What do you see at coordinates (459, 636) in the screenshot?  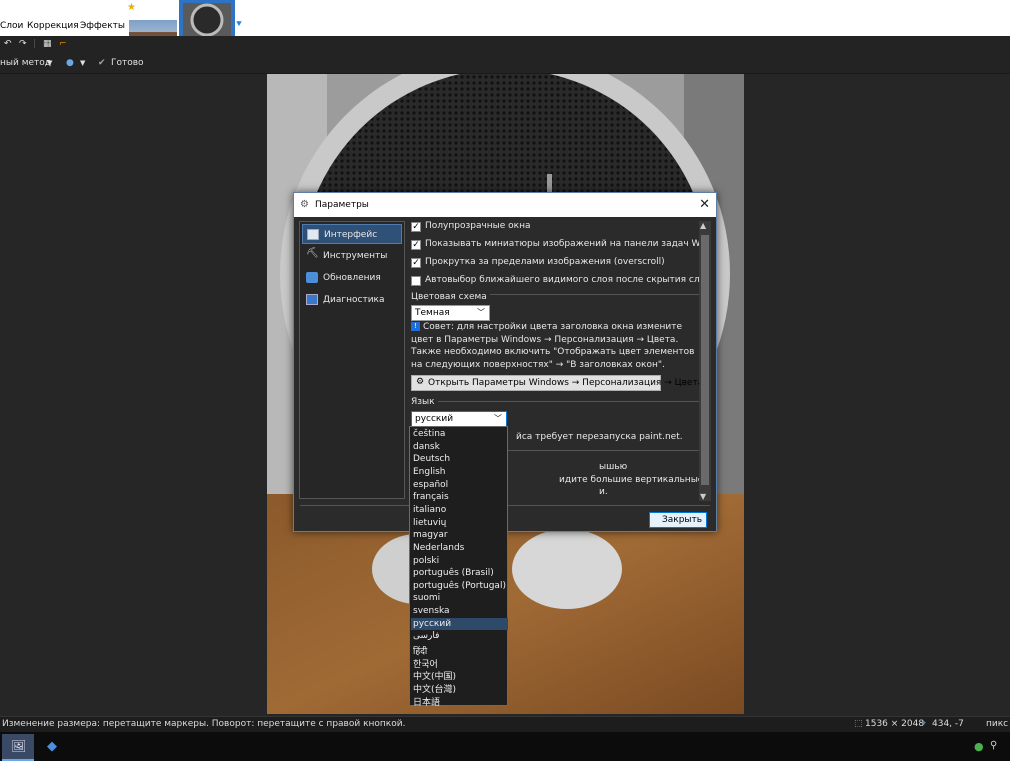 I see `language-option: فارسی` at bounding box center [459, 636].